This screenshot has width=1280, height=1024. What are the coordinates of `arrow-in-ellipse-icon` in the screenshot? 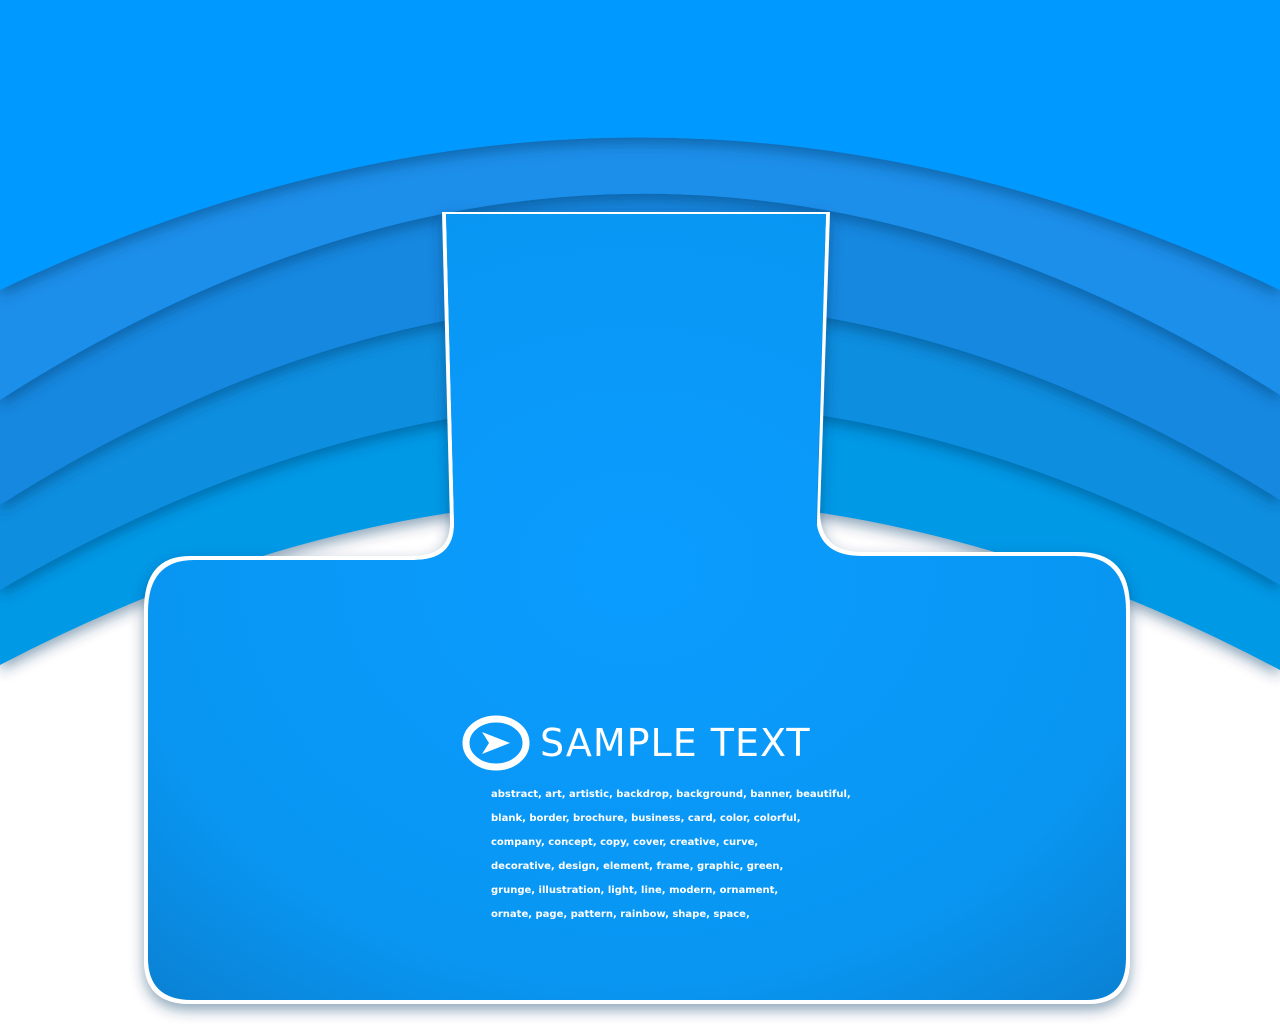 It's located at (496, 743).